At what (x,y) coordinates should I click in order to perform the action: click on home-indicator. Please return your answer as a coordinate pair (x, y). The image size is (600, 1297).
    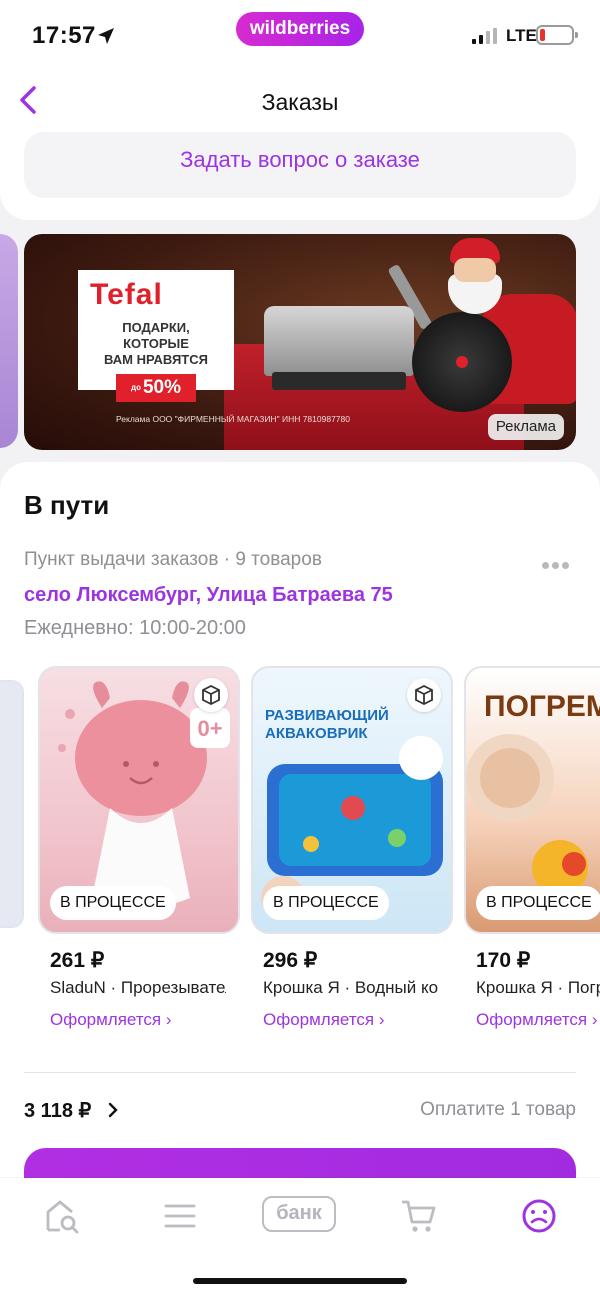
    Looking at the image, I should click on (300, 1281).